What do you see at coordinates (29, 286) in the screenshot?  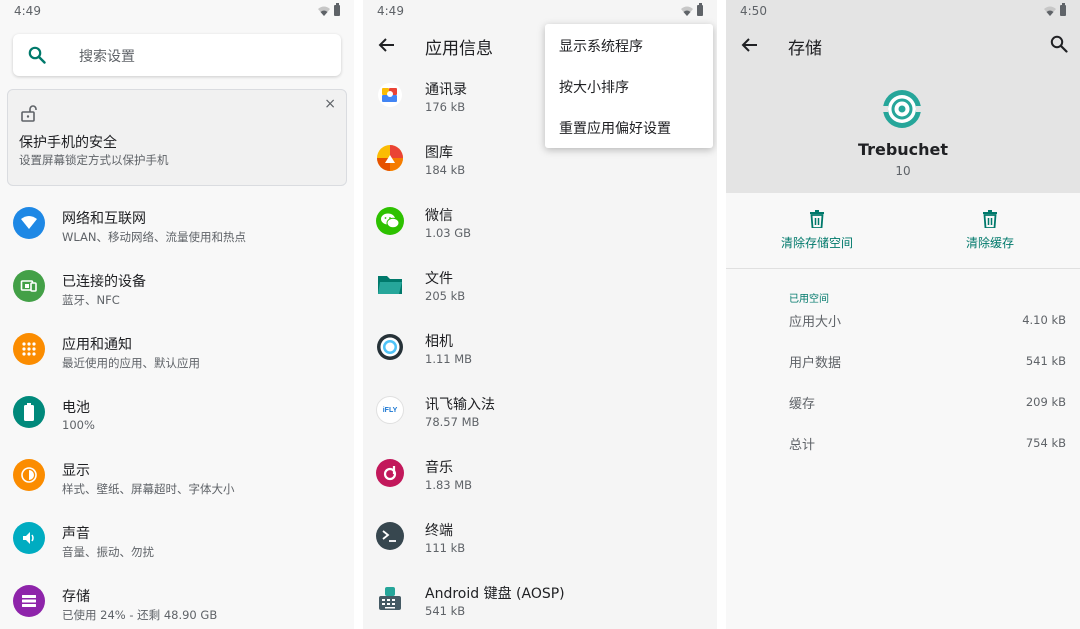 I see `devices-icon` at bounding box center [29, 286].